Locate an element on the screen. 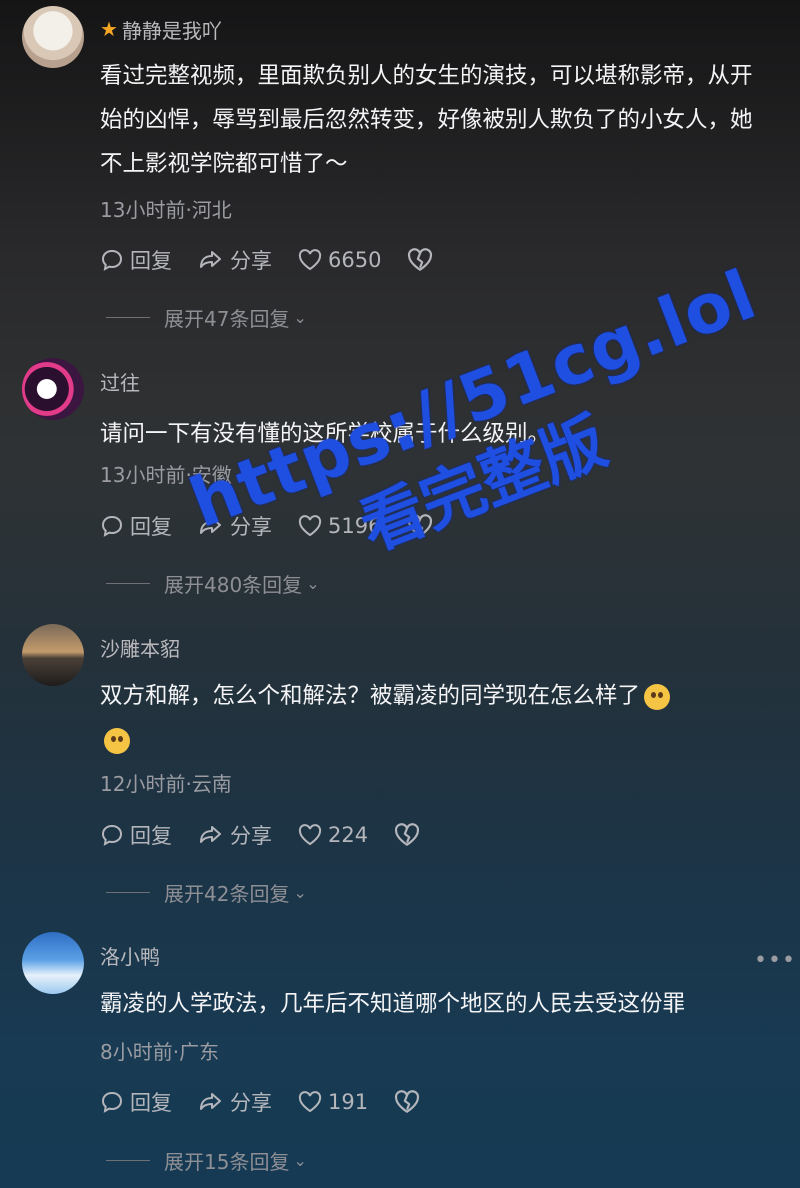 The image size is (800, 1188). username-row: 沙雕本貂 is located at coordinates (140, 647).